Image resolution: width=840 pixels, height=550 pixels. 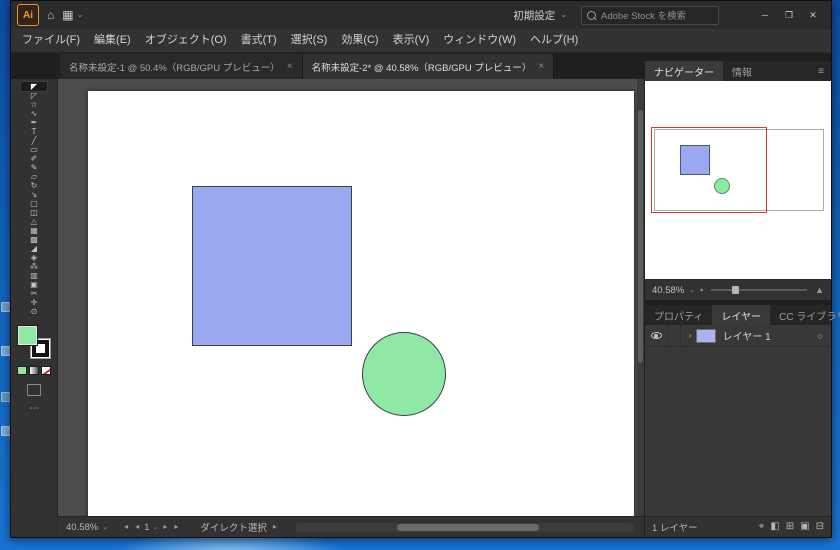 What do you see at coordinates (34, 370) in the screenshot?
I see `gradient-button` at bounding box center [34, 370].